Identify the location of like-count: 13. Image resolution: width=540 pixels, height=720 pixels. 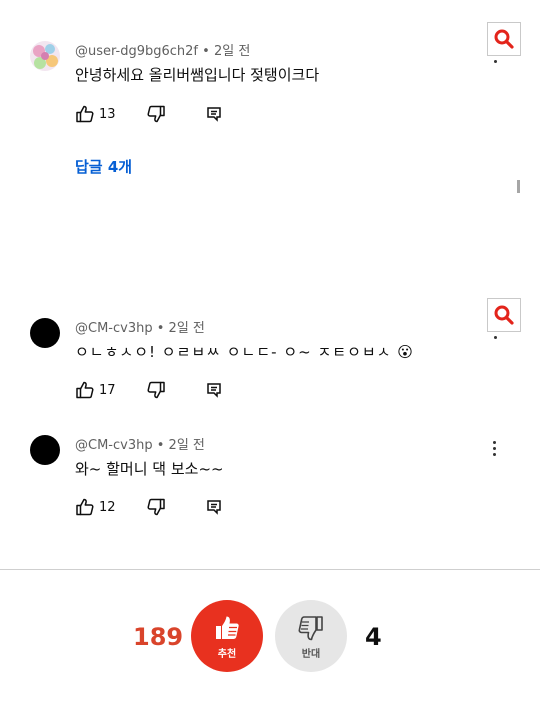
(107, 114).